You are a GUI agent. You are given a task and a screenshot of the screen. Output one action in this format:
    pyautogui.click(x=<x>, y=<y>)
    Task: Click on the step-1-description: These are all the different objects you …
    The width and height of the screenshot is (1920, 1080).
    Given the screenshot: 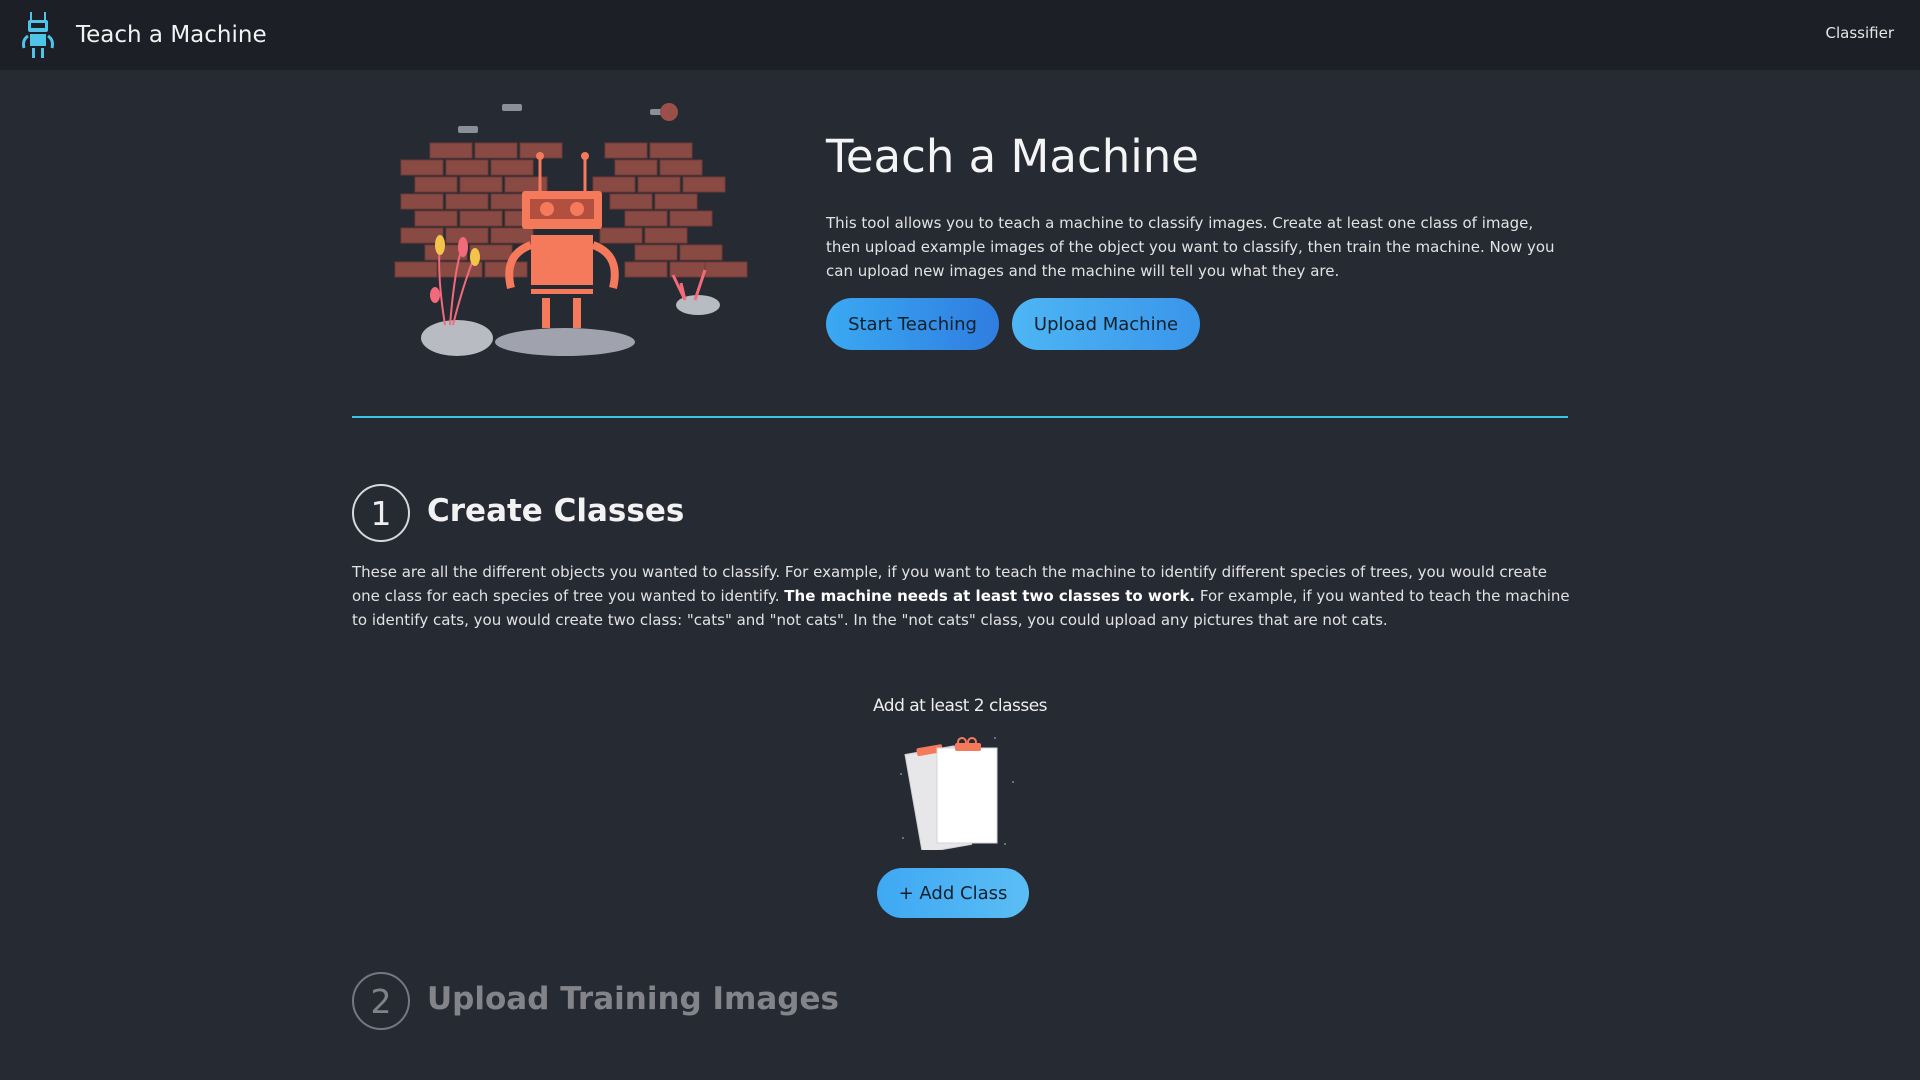 What is the action you would take?
    pyautogui.click(x=963, y=596)
    